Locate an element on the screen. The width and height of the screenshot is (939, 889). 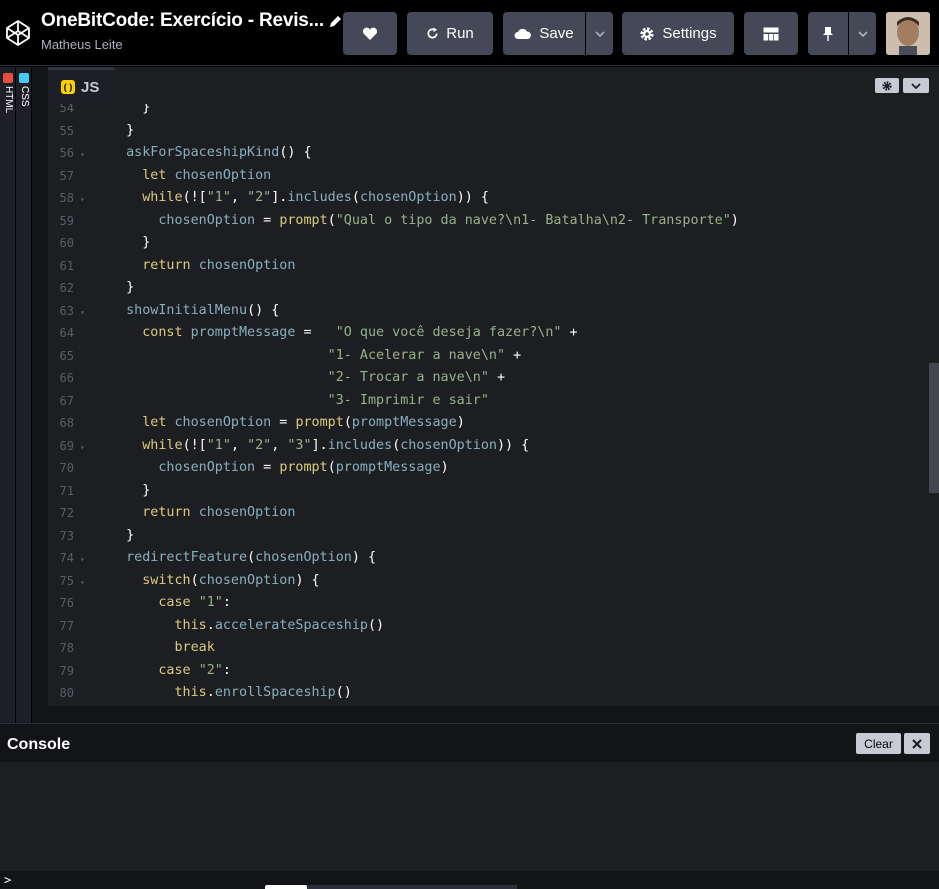
code-line: 76 case "1": is located at coordinates (139, 603).